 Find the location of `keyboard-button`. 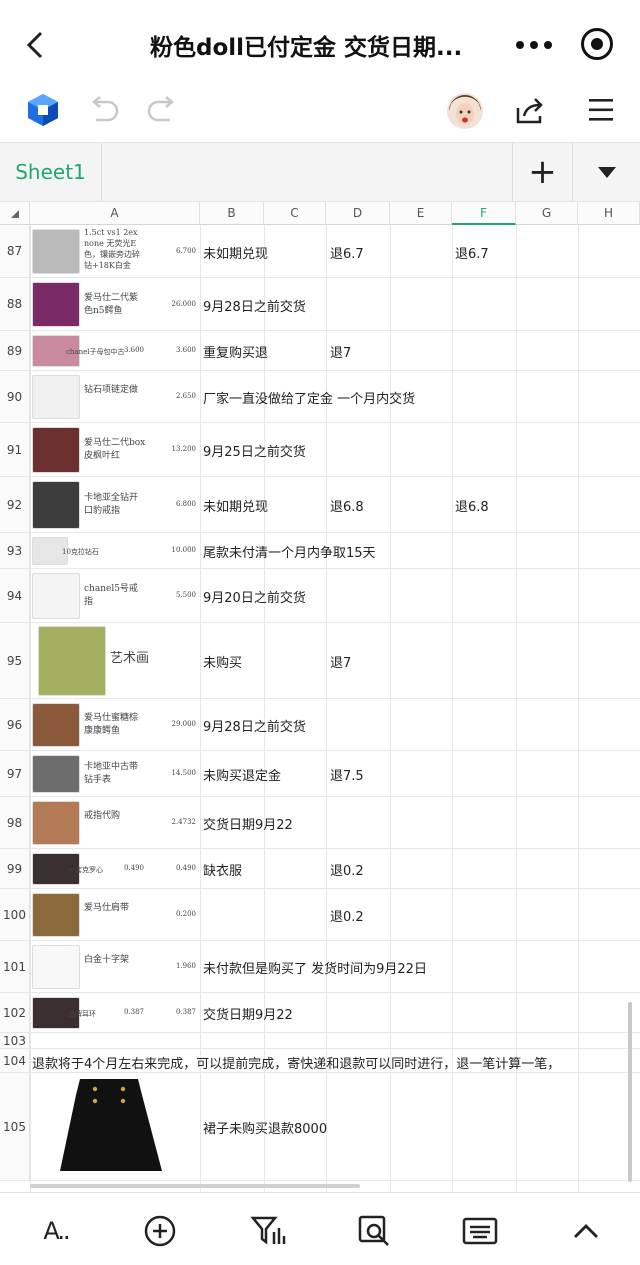

keyboard-button is located at coordinates (480, 1231).